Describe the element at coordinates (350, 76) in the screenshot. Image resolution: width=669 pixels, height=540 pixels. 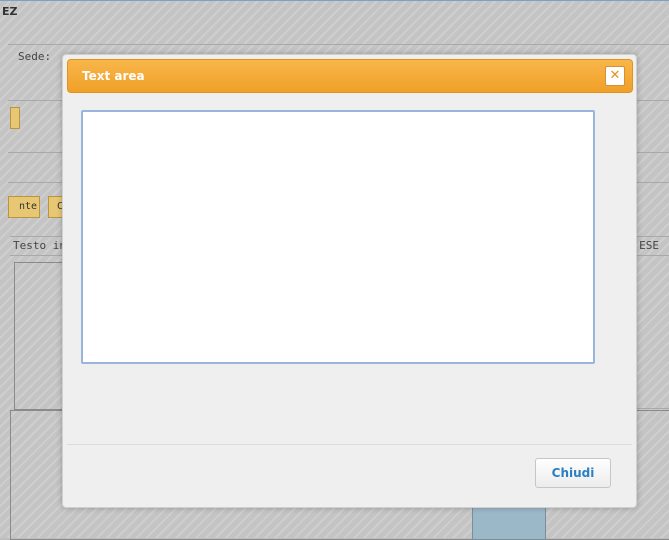
I see `dialog-titlebar: Text area ✕` at that location.